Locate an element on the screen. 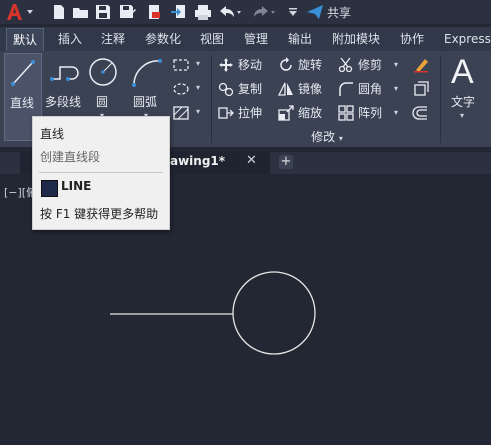  array-icon is located at coordinates (346, 113).